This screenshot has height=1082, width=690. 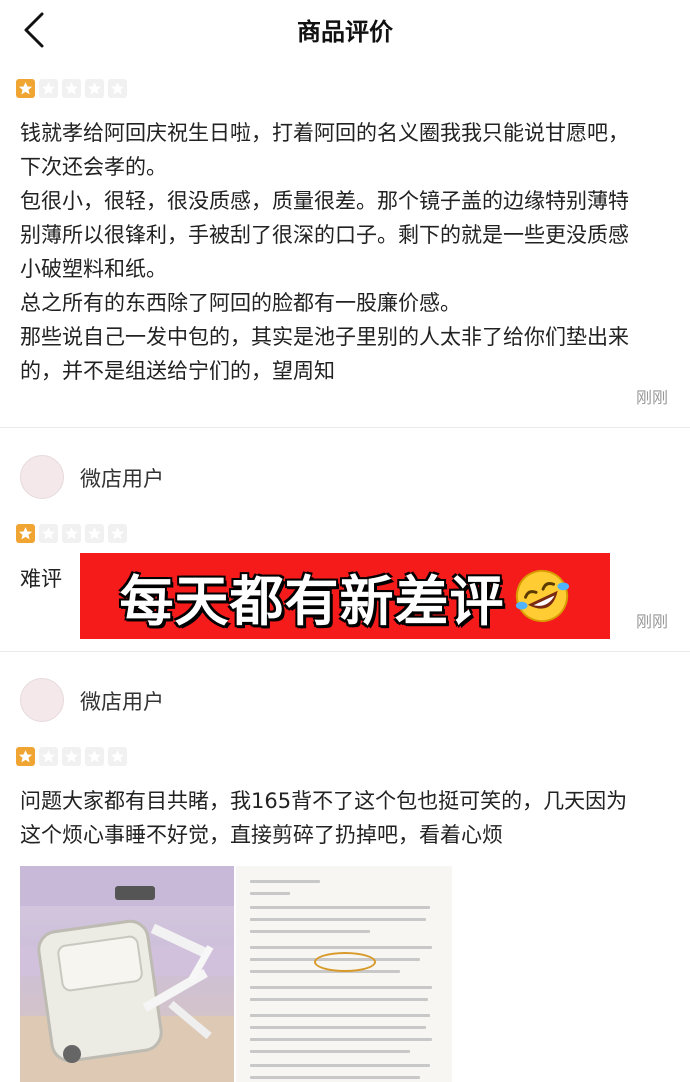 I want to click on page-title: 商品评价, so click(x=345, y=32).